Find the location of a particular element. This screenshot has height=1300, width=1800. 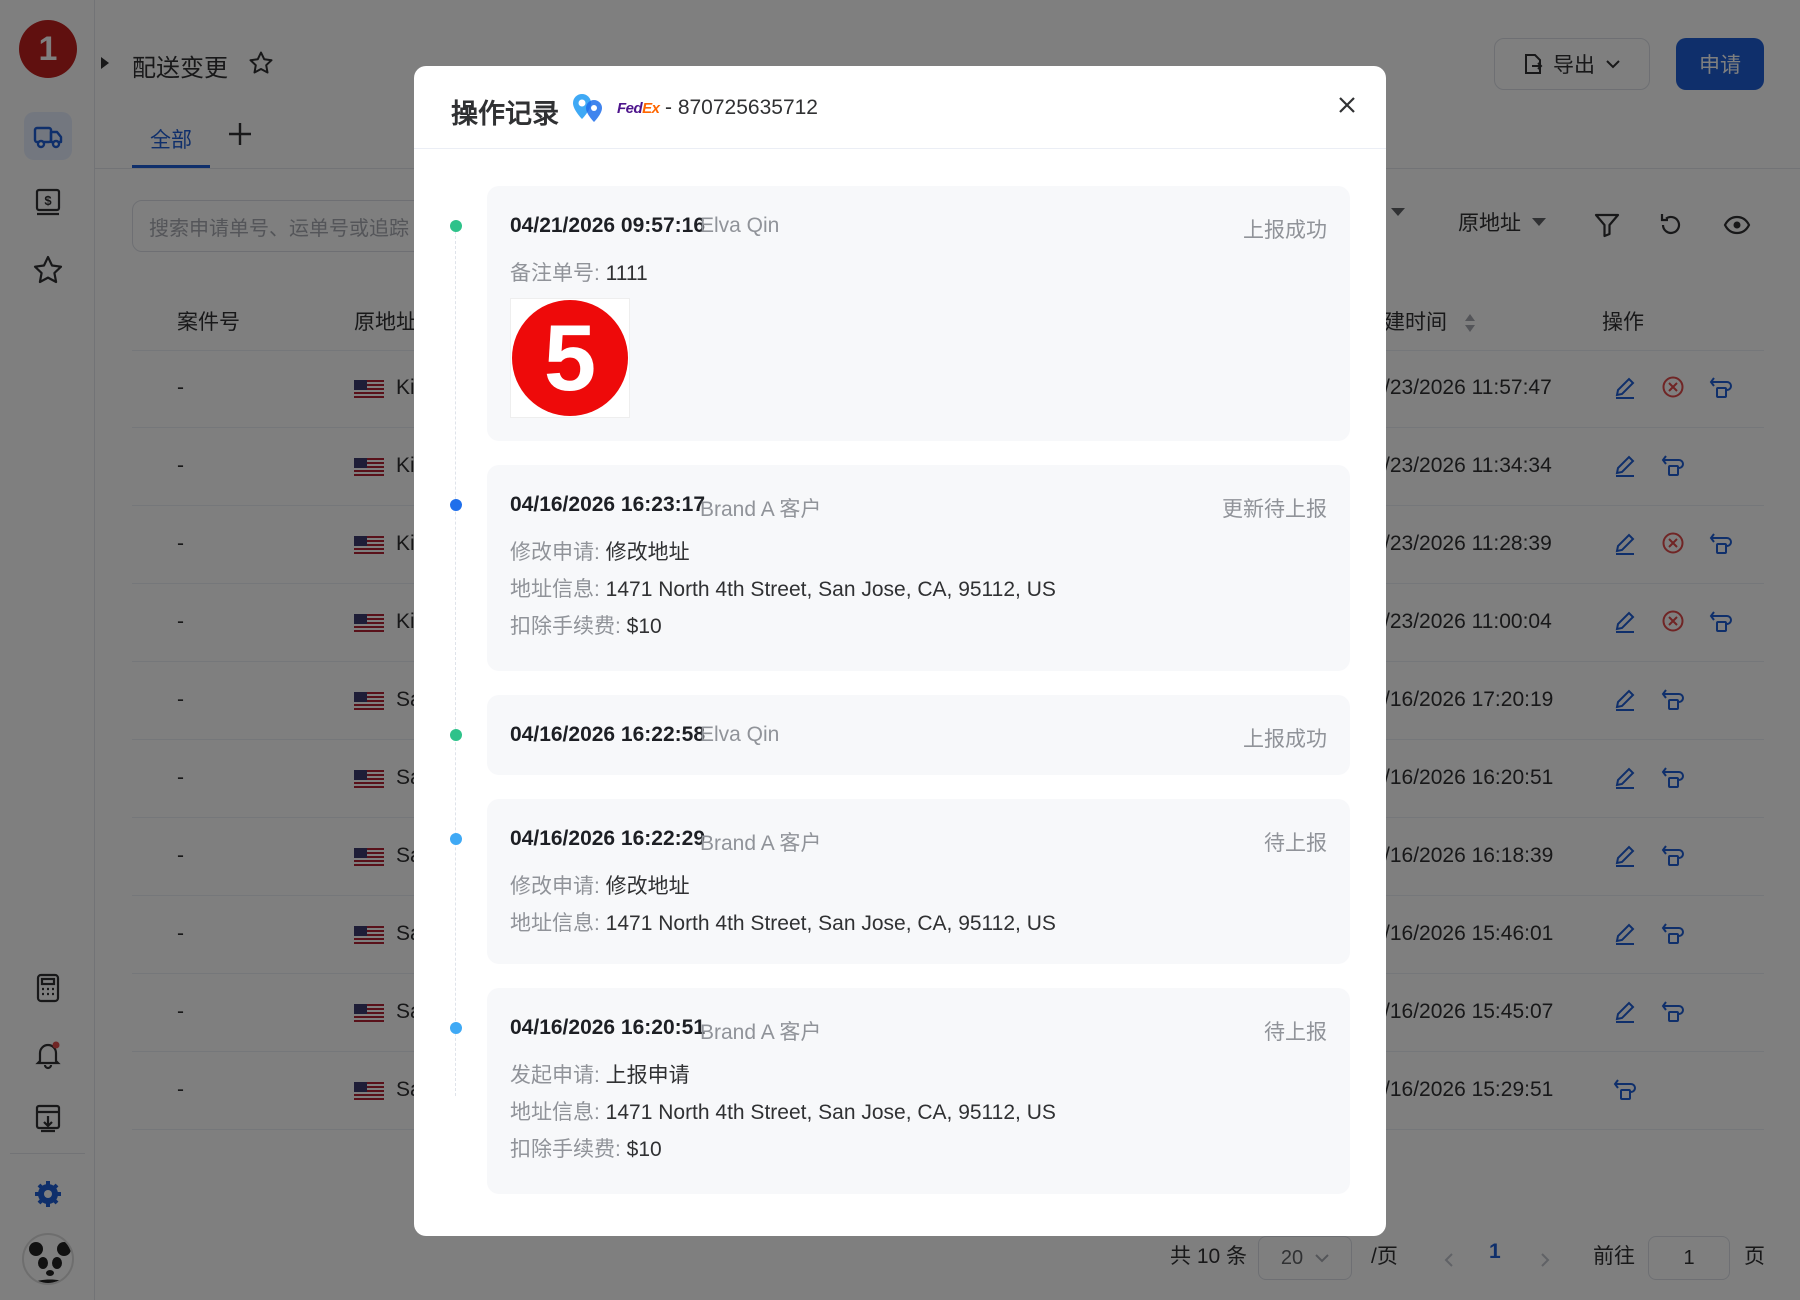

attachment-thumbnail: 5 is located at coordinates (570, 358).